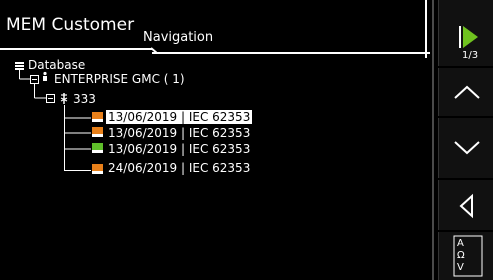 This screenshot has height=280, width=493. I want to click on header-rule-left, so click(76, 49).